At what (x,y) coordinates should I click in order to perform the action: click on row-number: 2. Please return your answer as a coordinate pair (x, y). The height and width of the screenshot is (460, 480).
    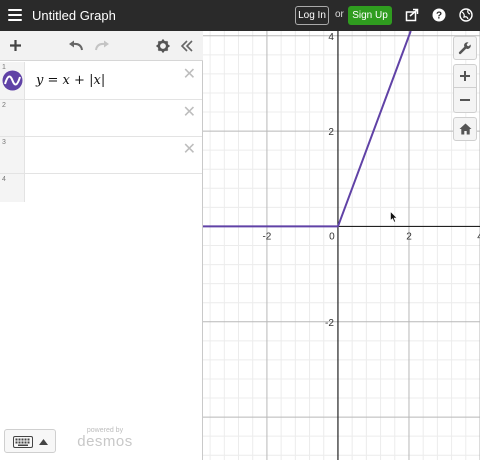
    Looking at the image, I should click on (4, 105).